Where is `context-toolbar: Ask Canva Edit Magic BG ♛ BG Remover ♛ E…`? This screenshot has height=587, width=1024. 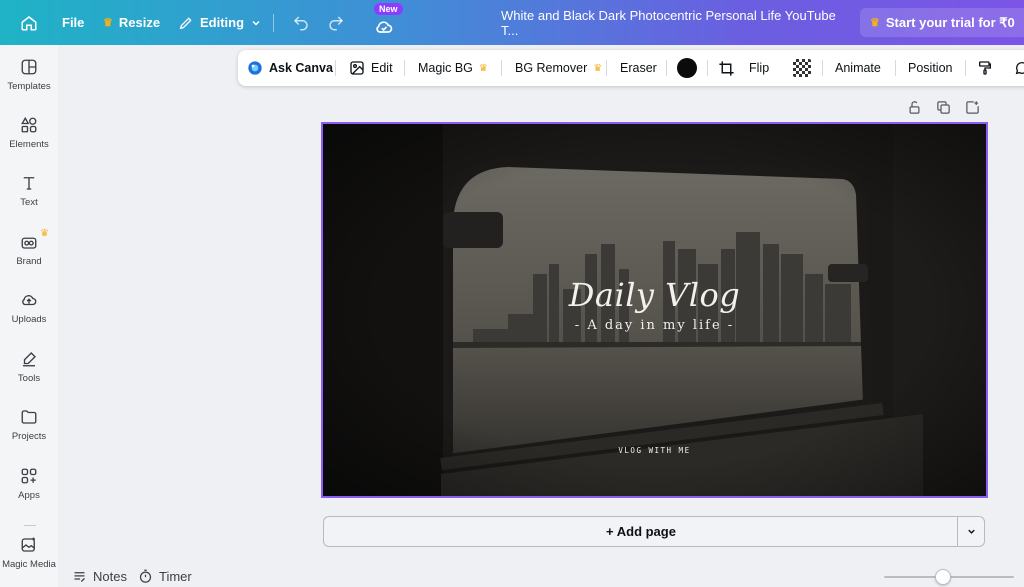 context-toolbar: Ask Canva Edit Magic BG ♛ BG Remover ♛ E… is located at coordinates (631, 68).